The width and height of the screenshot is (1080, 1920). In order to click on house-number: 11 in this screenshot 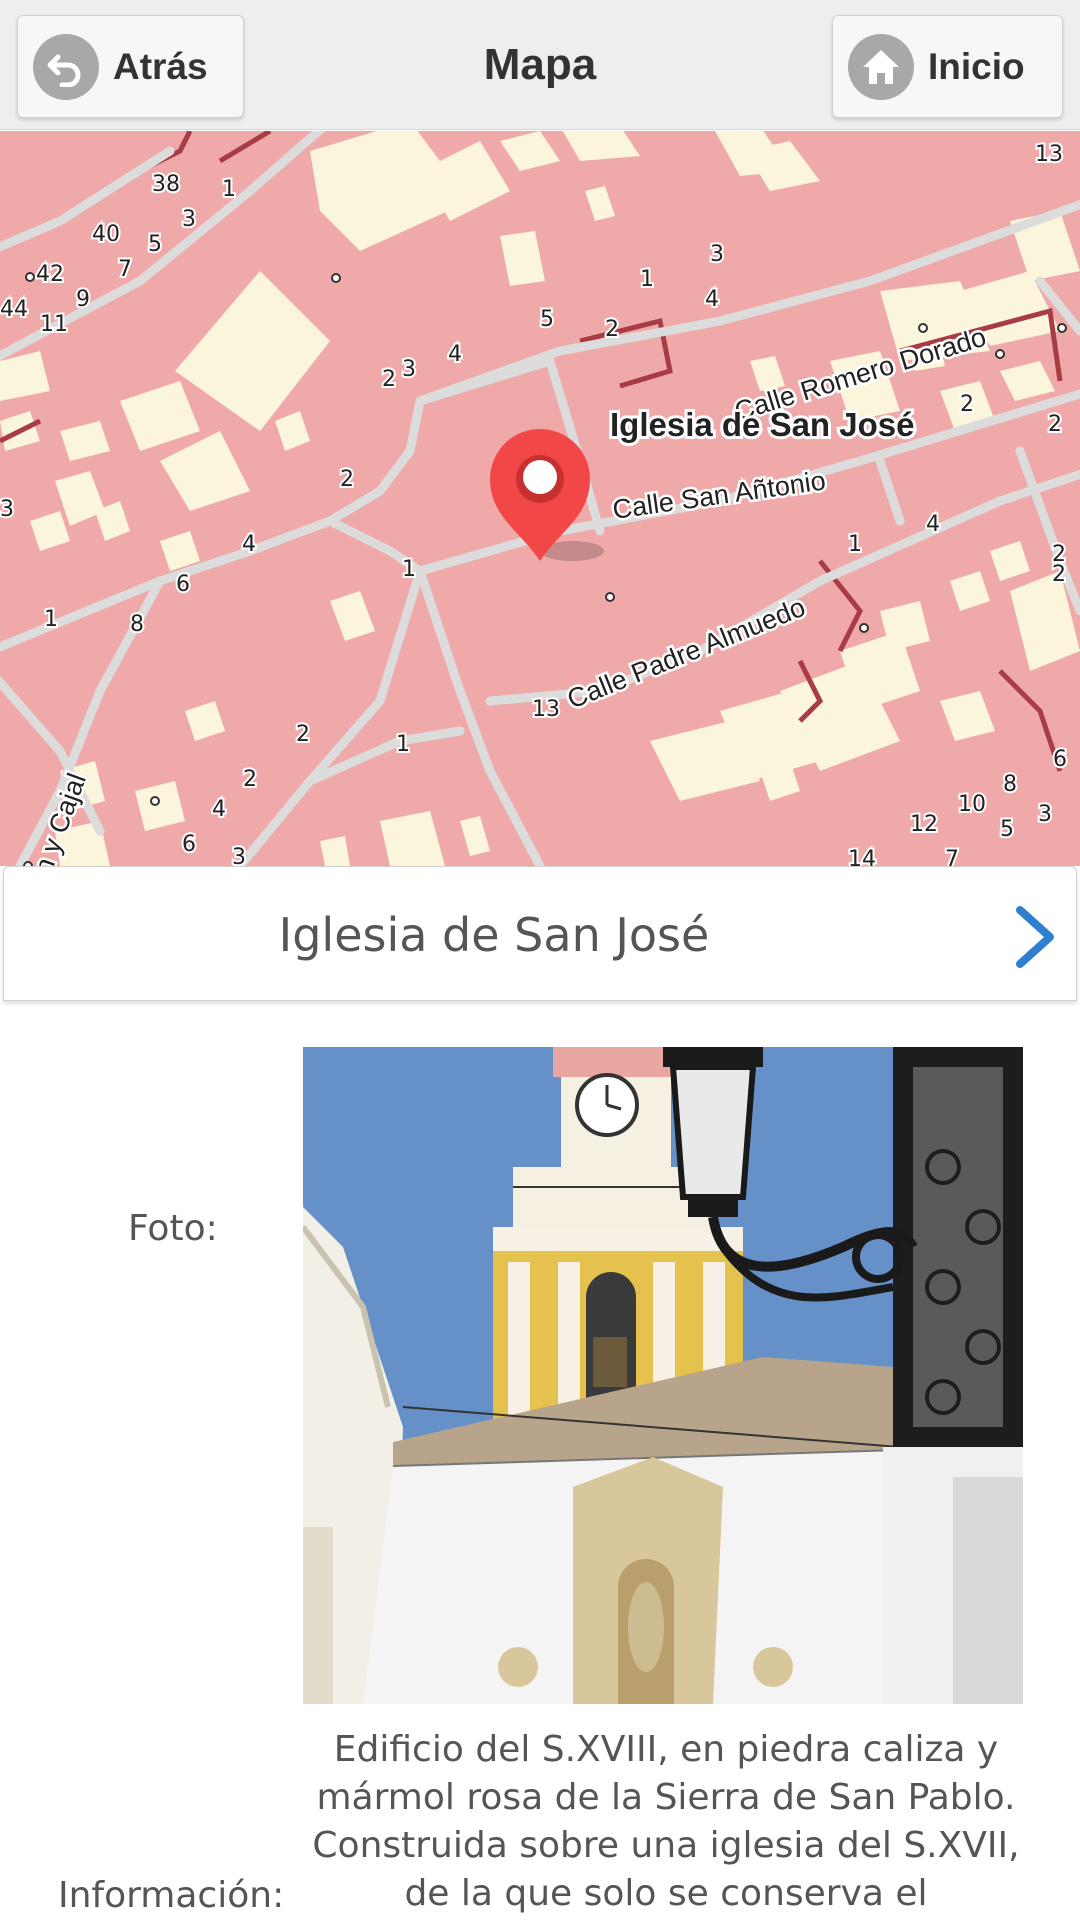, I will do `click(54, 324)`.